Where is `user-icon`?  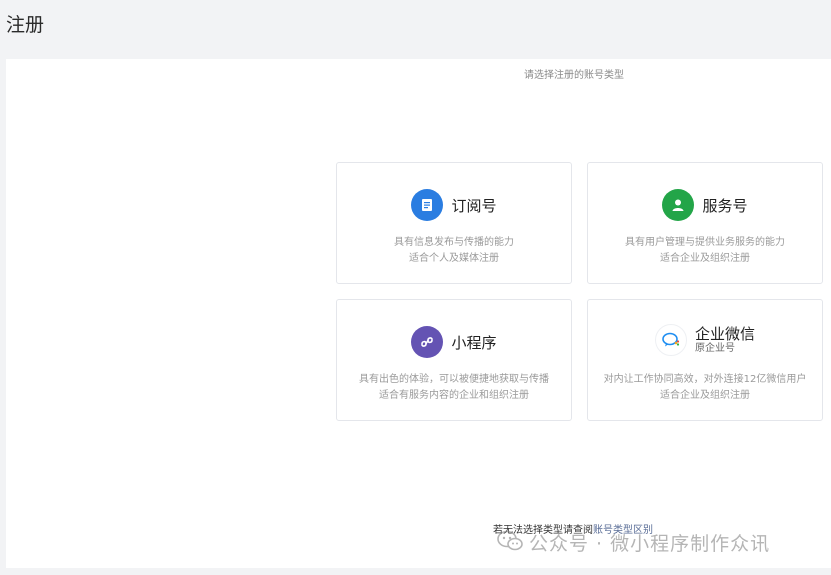 user-icon is located at coordinates (678, 205).